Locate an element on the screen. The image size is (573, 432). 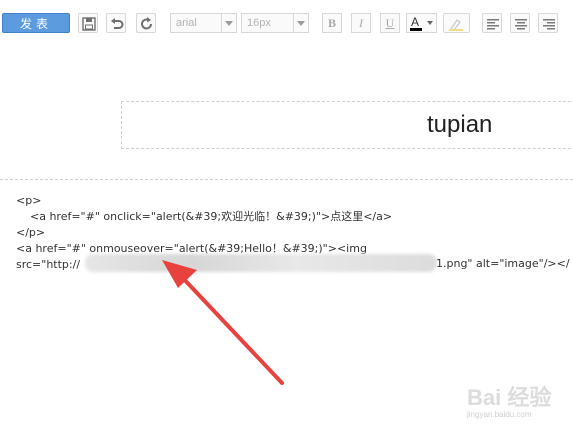
watermark-url: jingyan.baidu.com is located at coordinates (499, 414).